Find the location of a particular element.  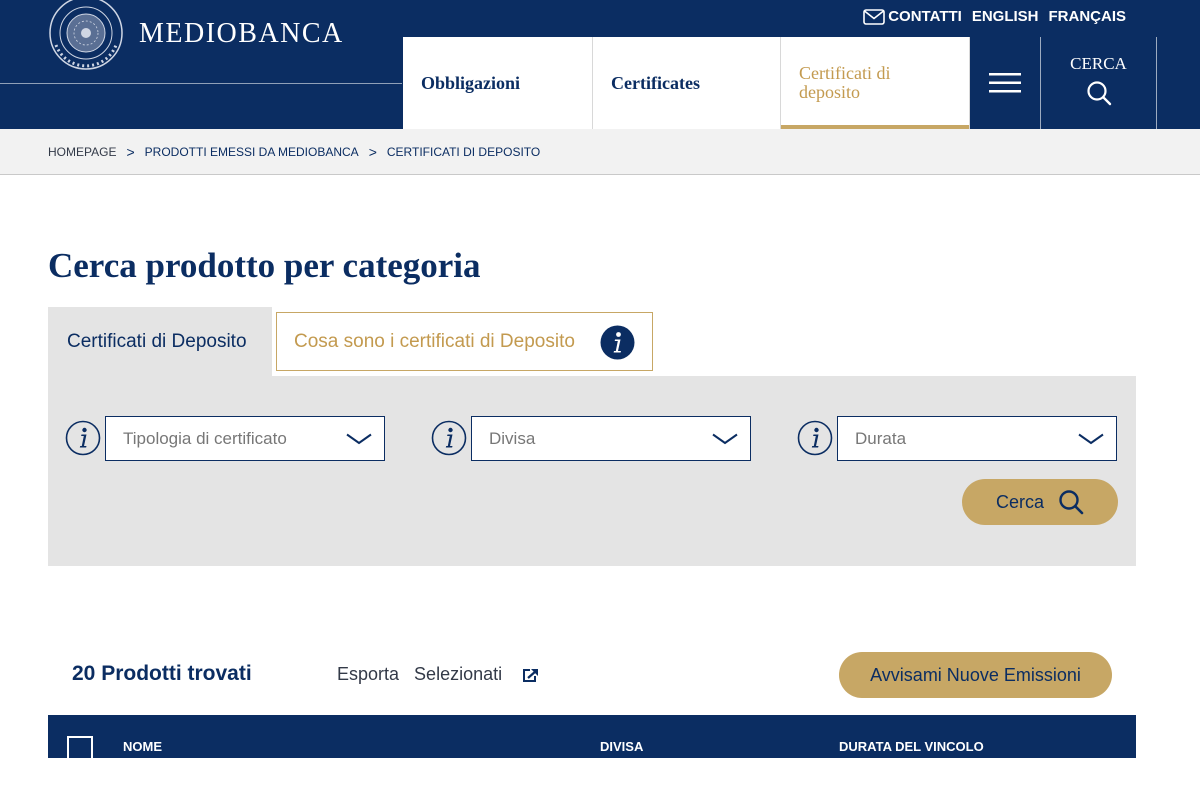

nav-tab-label: Obbligazioni is located at coordinates (471, 82).